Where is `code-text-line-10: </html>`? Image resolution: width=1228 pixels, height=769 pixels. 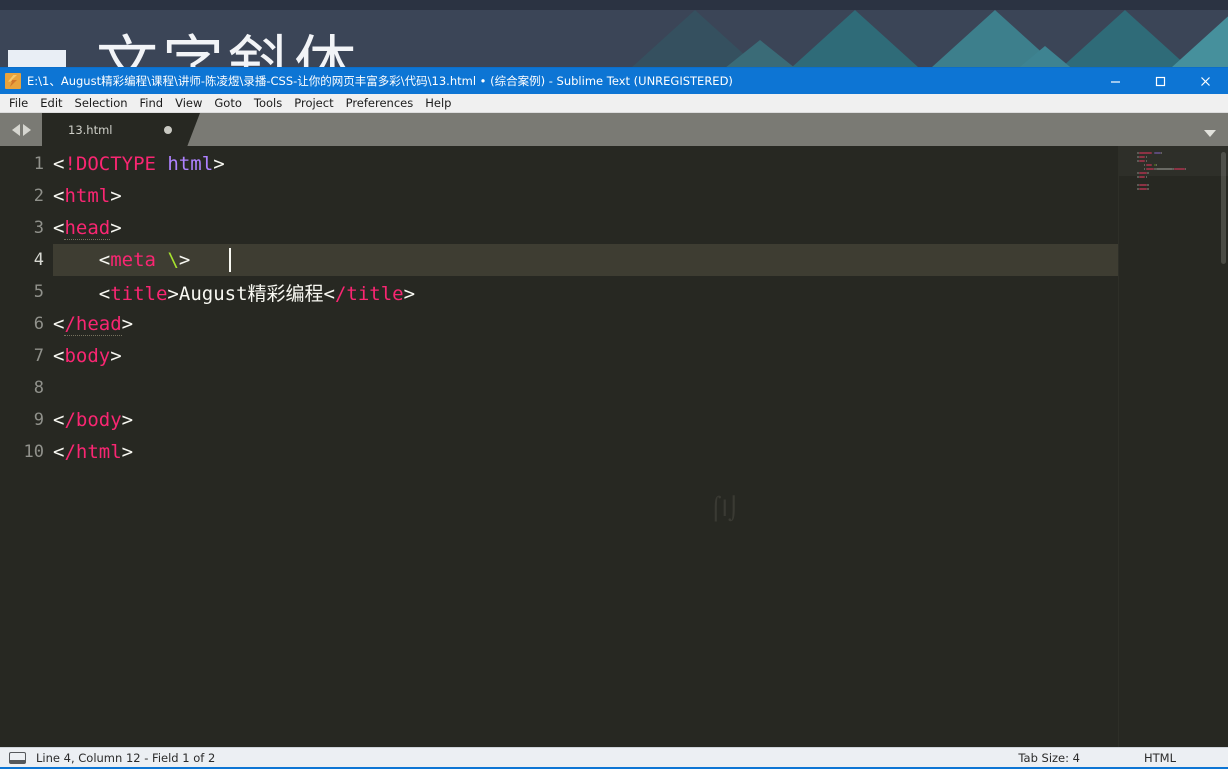
code-text-line-10: </html> is located at coordinates (93, 452).